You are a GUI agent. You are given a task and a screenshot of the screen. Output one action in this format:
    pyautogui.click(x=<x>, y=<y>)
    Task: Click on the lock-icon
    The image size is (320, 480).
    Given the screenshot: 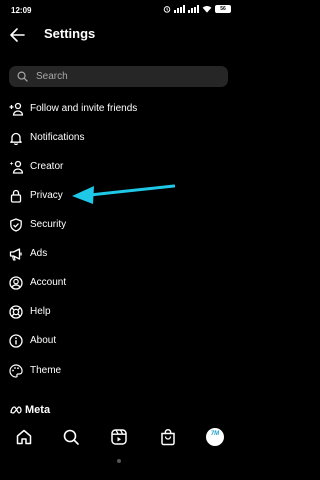 What is the action you would take?
    pyautogui.click(x=16, y=196)
    